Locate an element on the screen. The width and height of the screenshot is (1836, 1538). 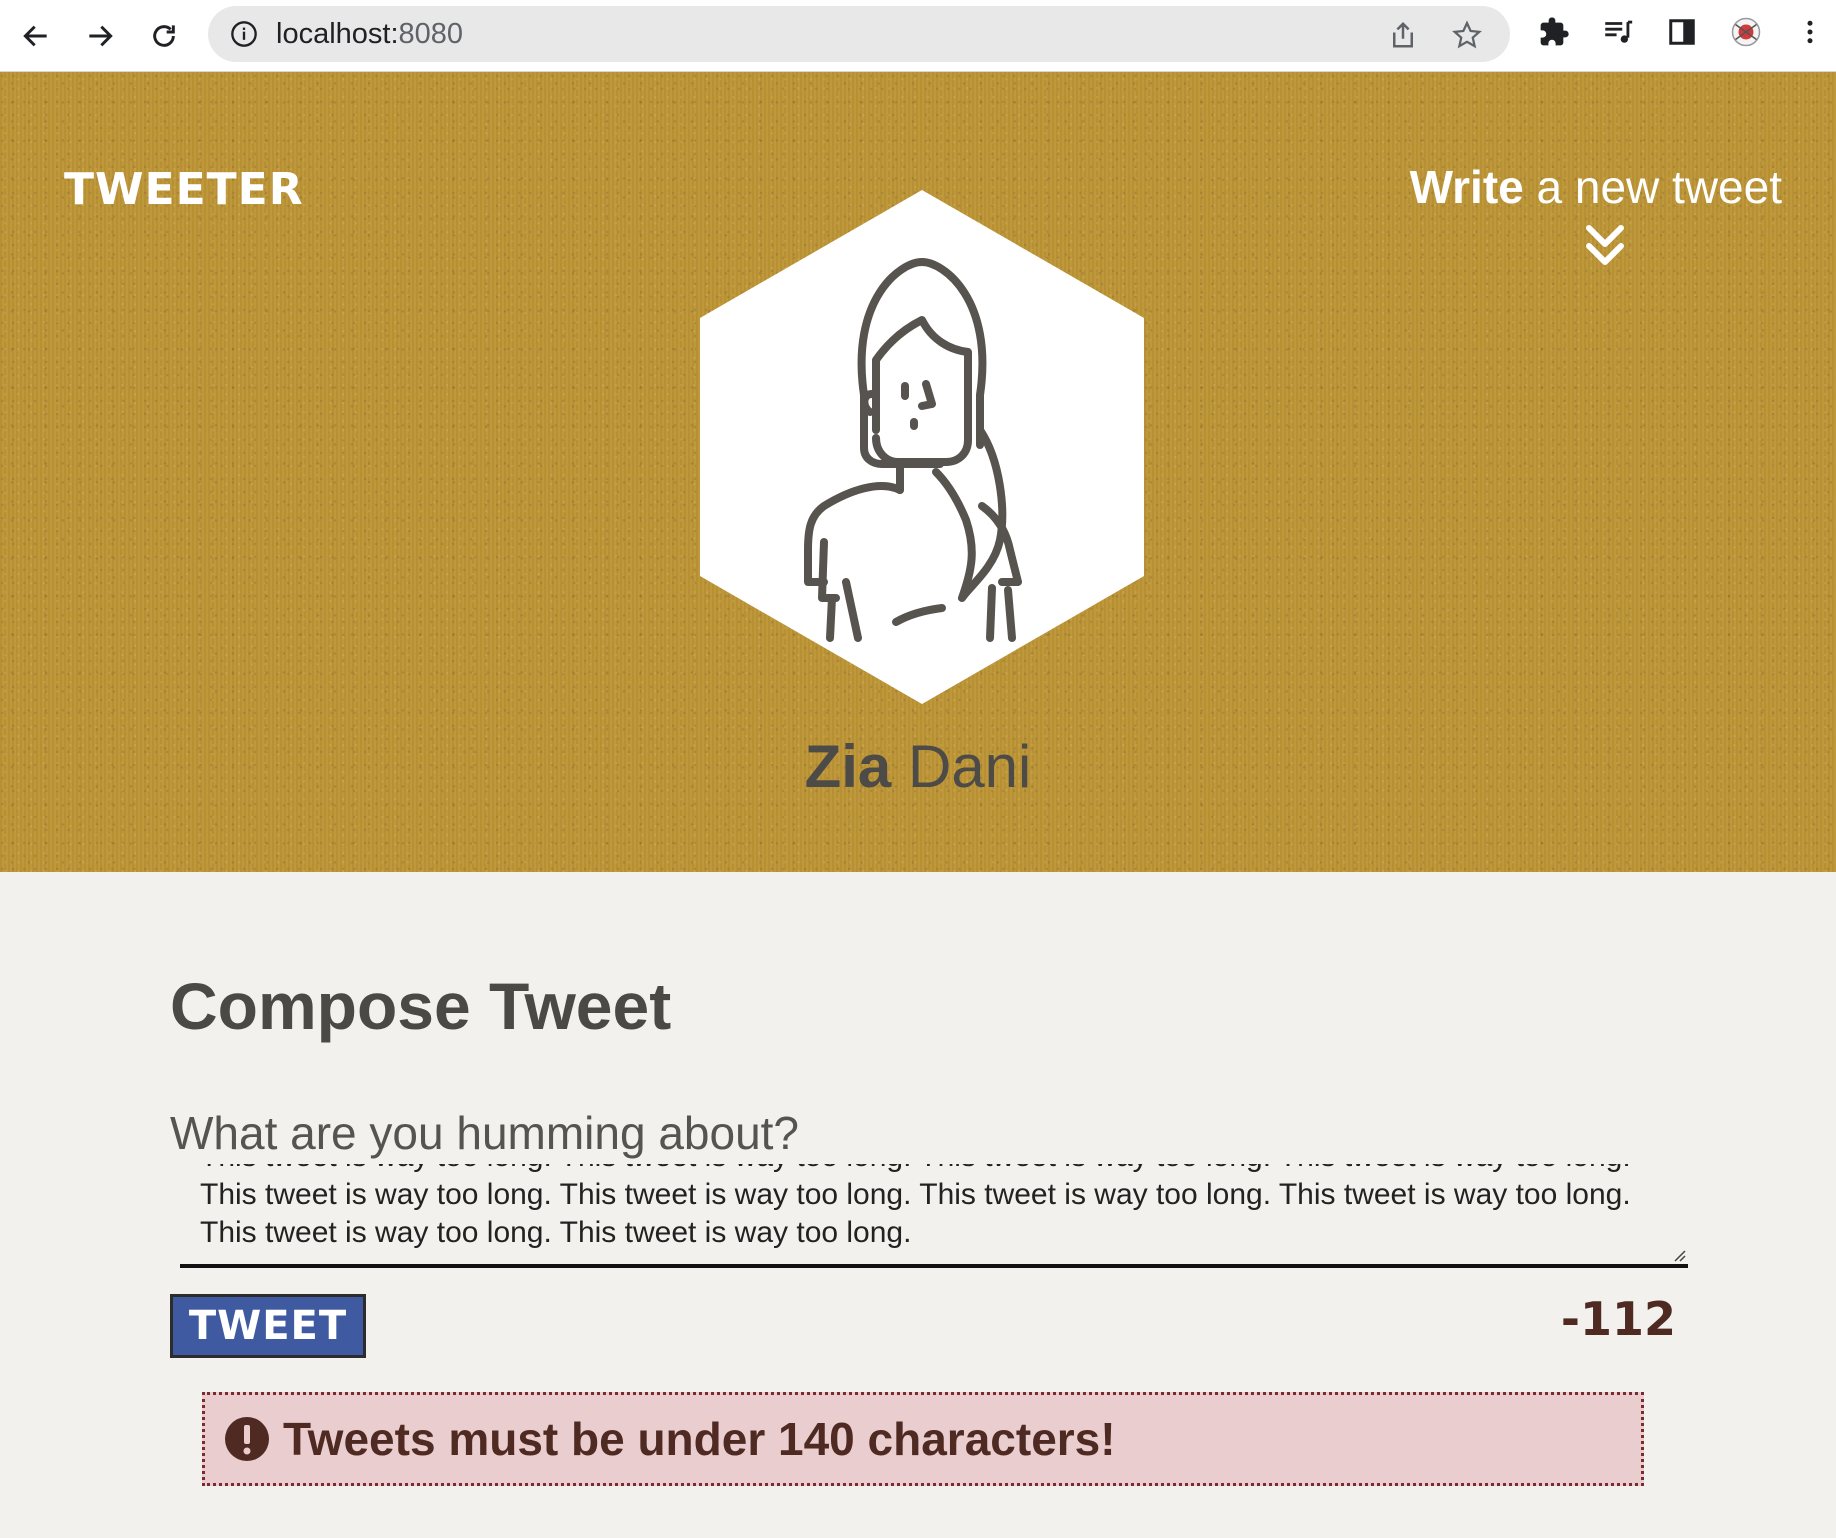
tweet-submit-button: TWEET is located at coordinates (268, 1326).